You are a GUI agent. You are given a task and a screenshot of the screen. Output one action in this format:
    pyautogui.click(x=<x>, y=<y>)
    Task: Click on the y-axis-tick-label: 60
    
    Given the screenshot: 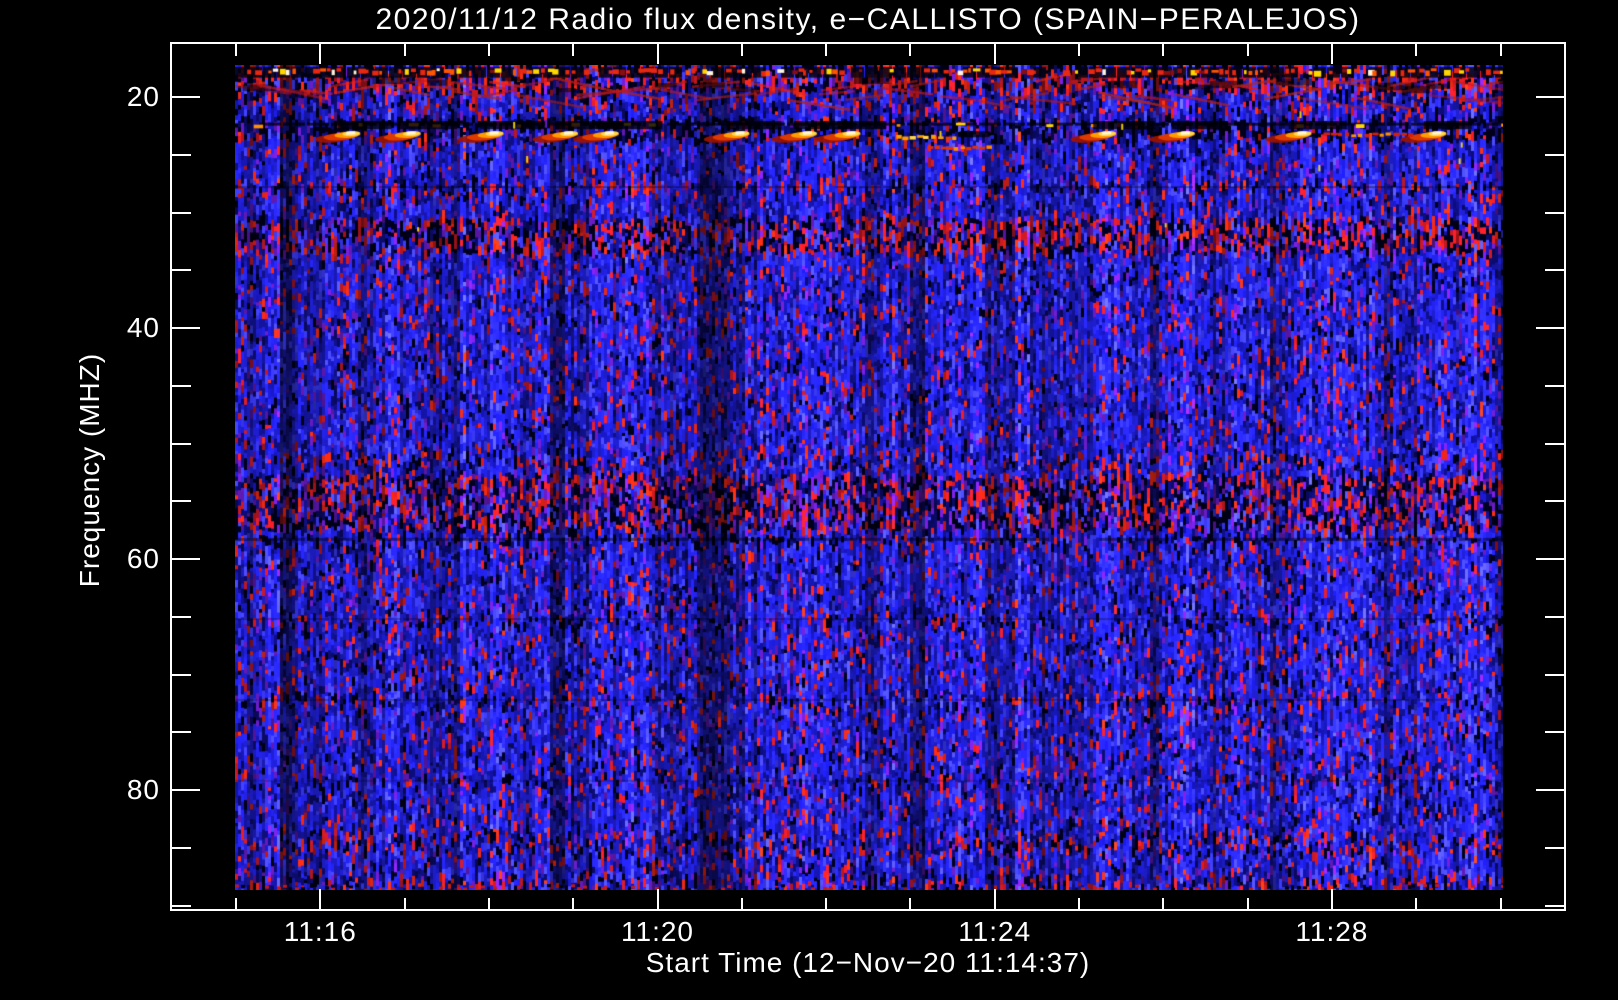 What is the action you would take?
    pyautogui.click(x=143, y=558)
    